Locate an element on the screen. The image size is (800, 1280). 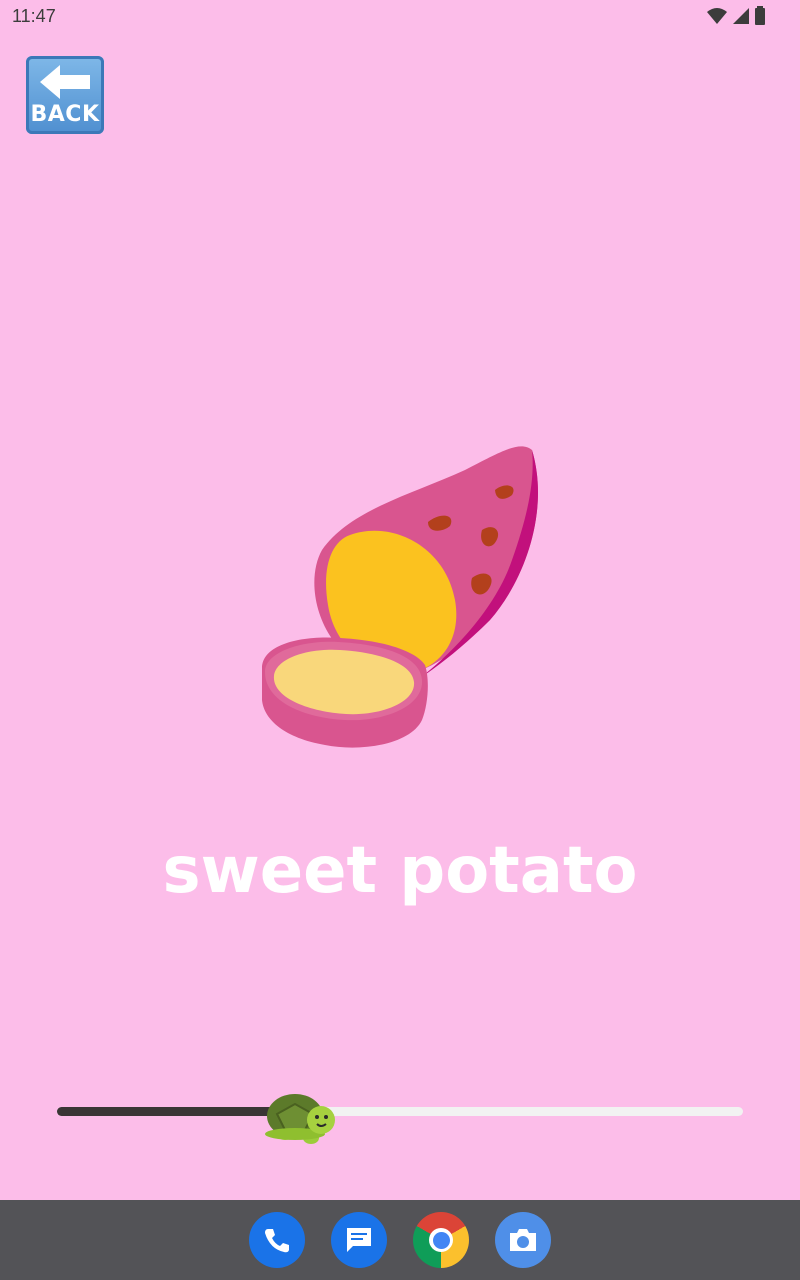
cell-signal-icon is located at coordinates (741, 16).